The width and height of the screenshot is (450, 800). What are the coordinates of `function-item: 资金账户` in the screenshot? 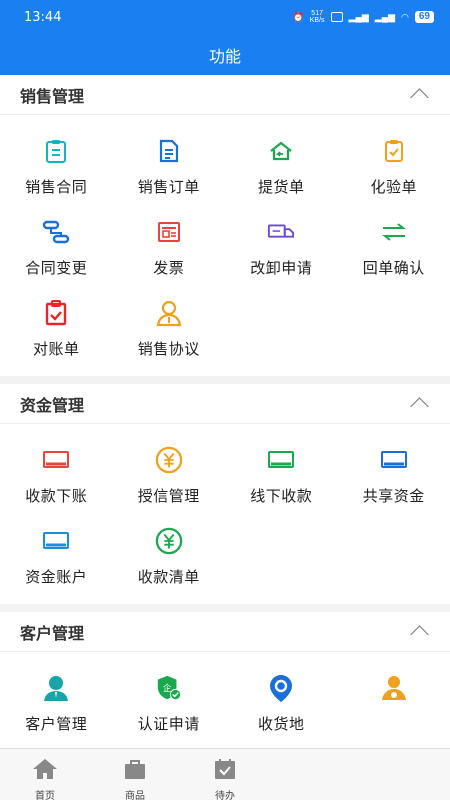 It's located at (56, 553).